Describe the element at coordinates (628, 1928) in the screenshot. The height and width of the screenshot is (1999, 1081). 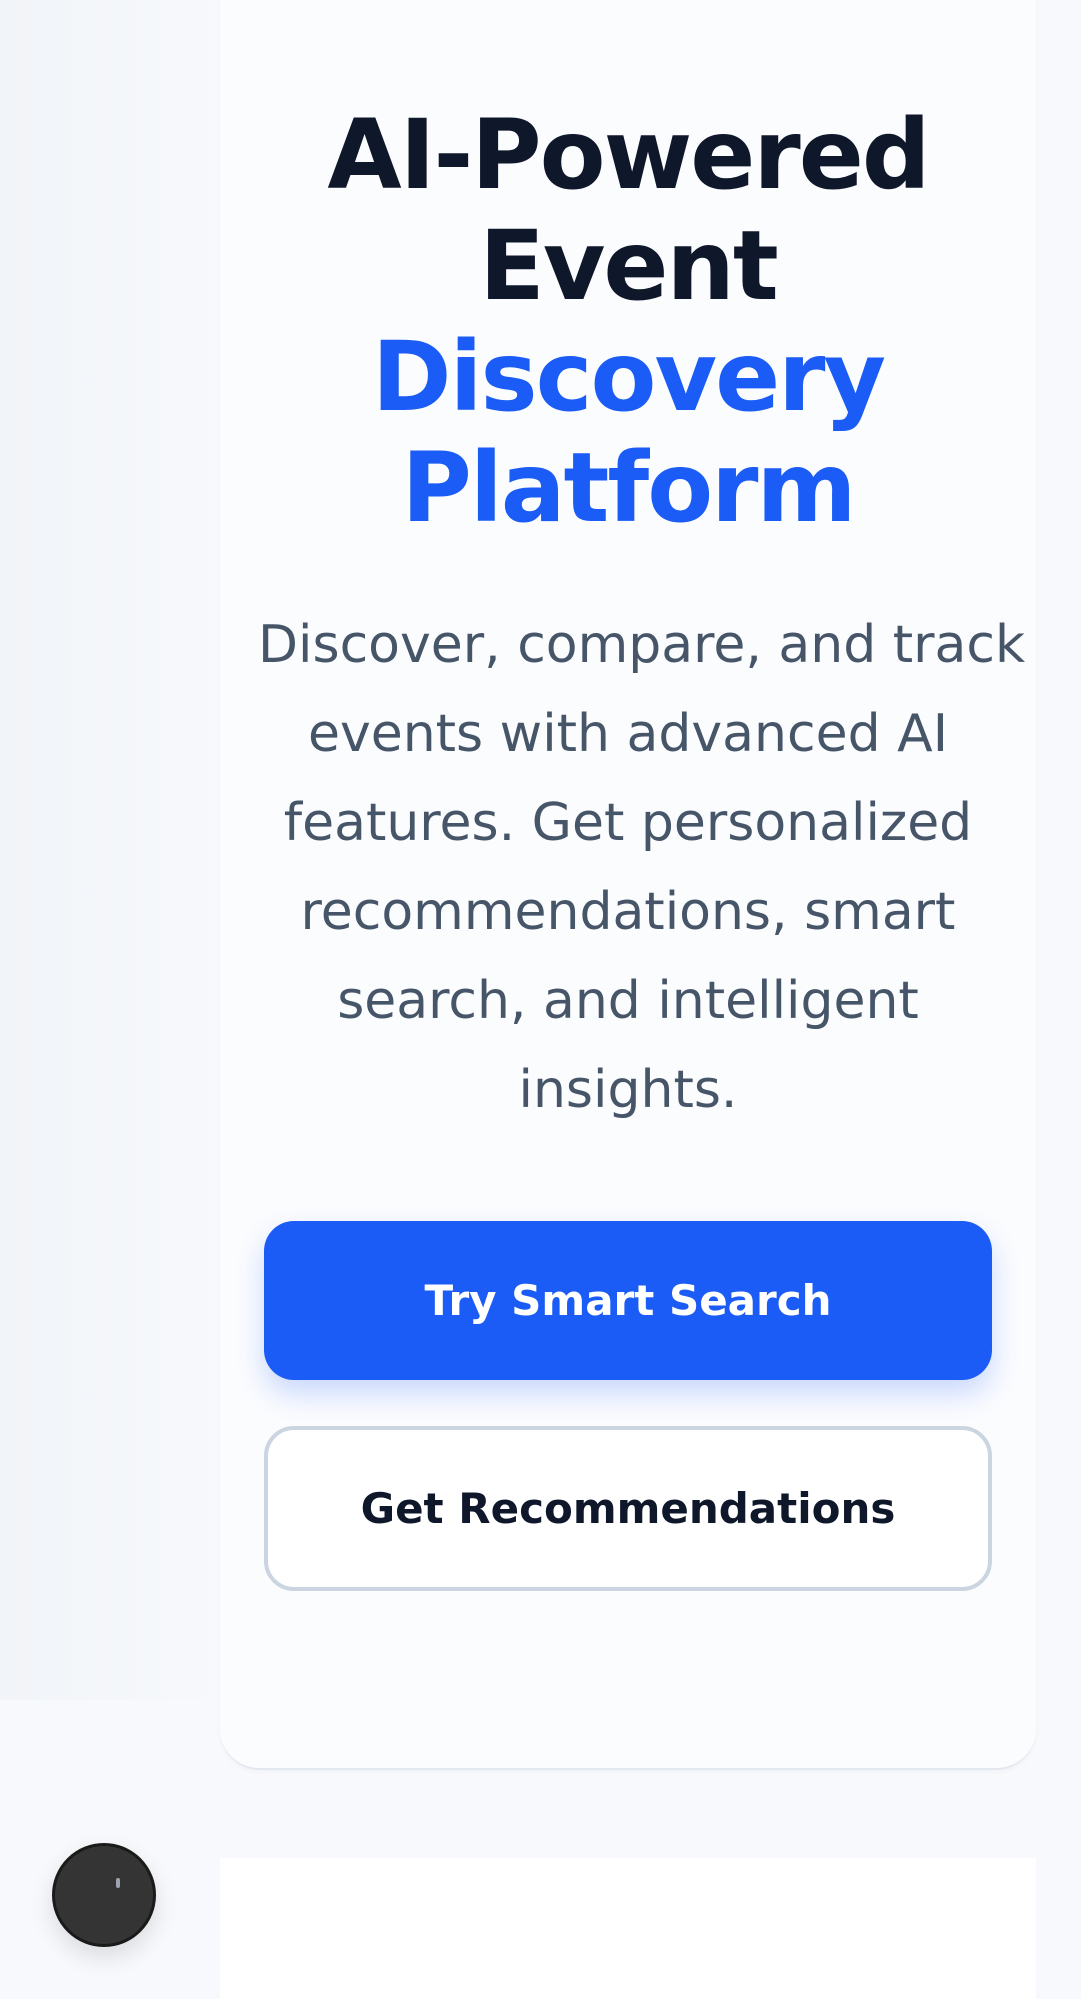
I see `next-section-card` at that location.